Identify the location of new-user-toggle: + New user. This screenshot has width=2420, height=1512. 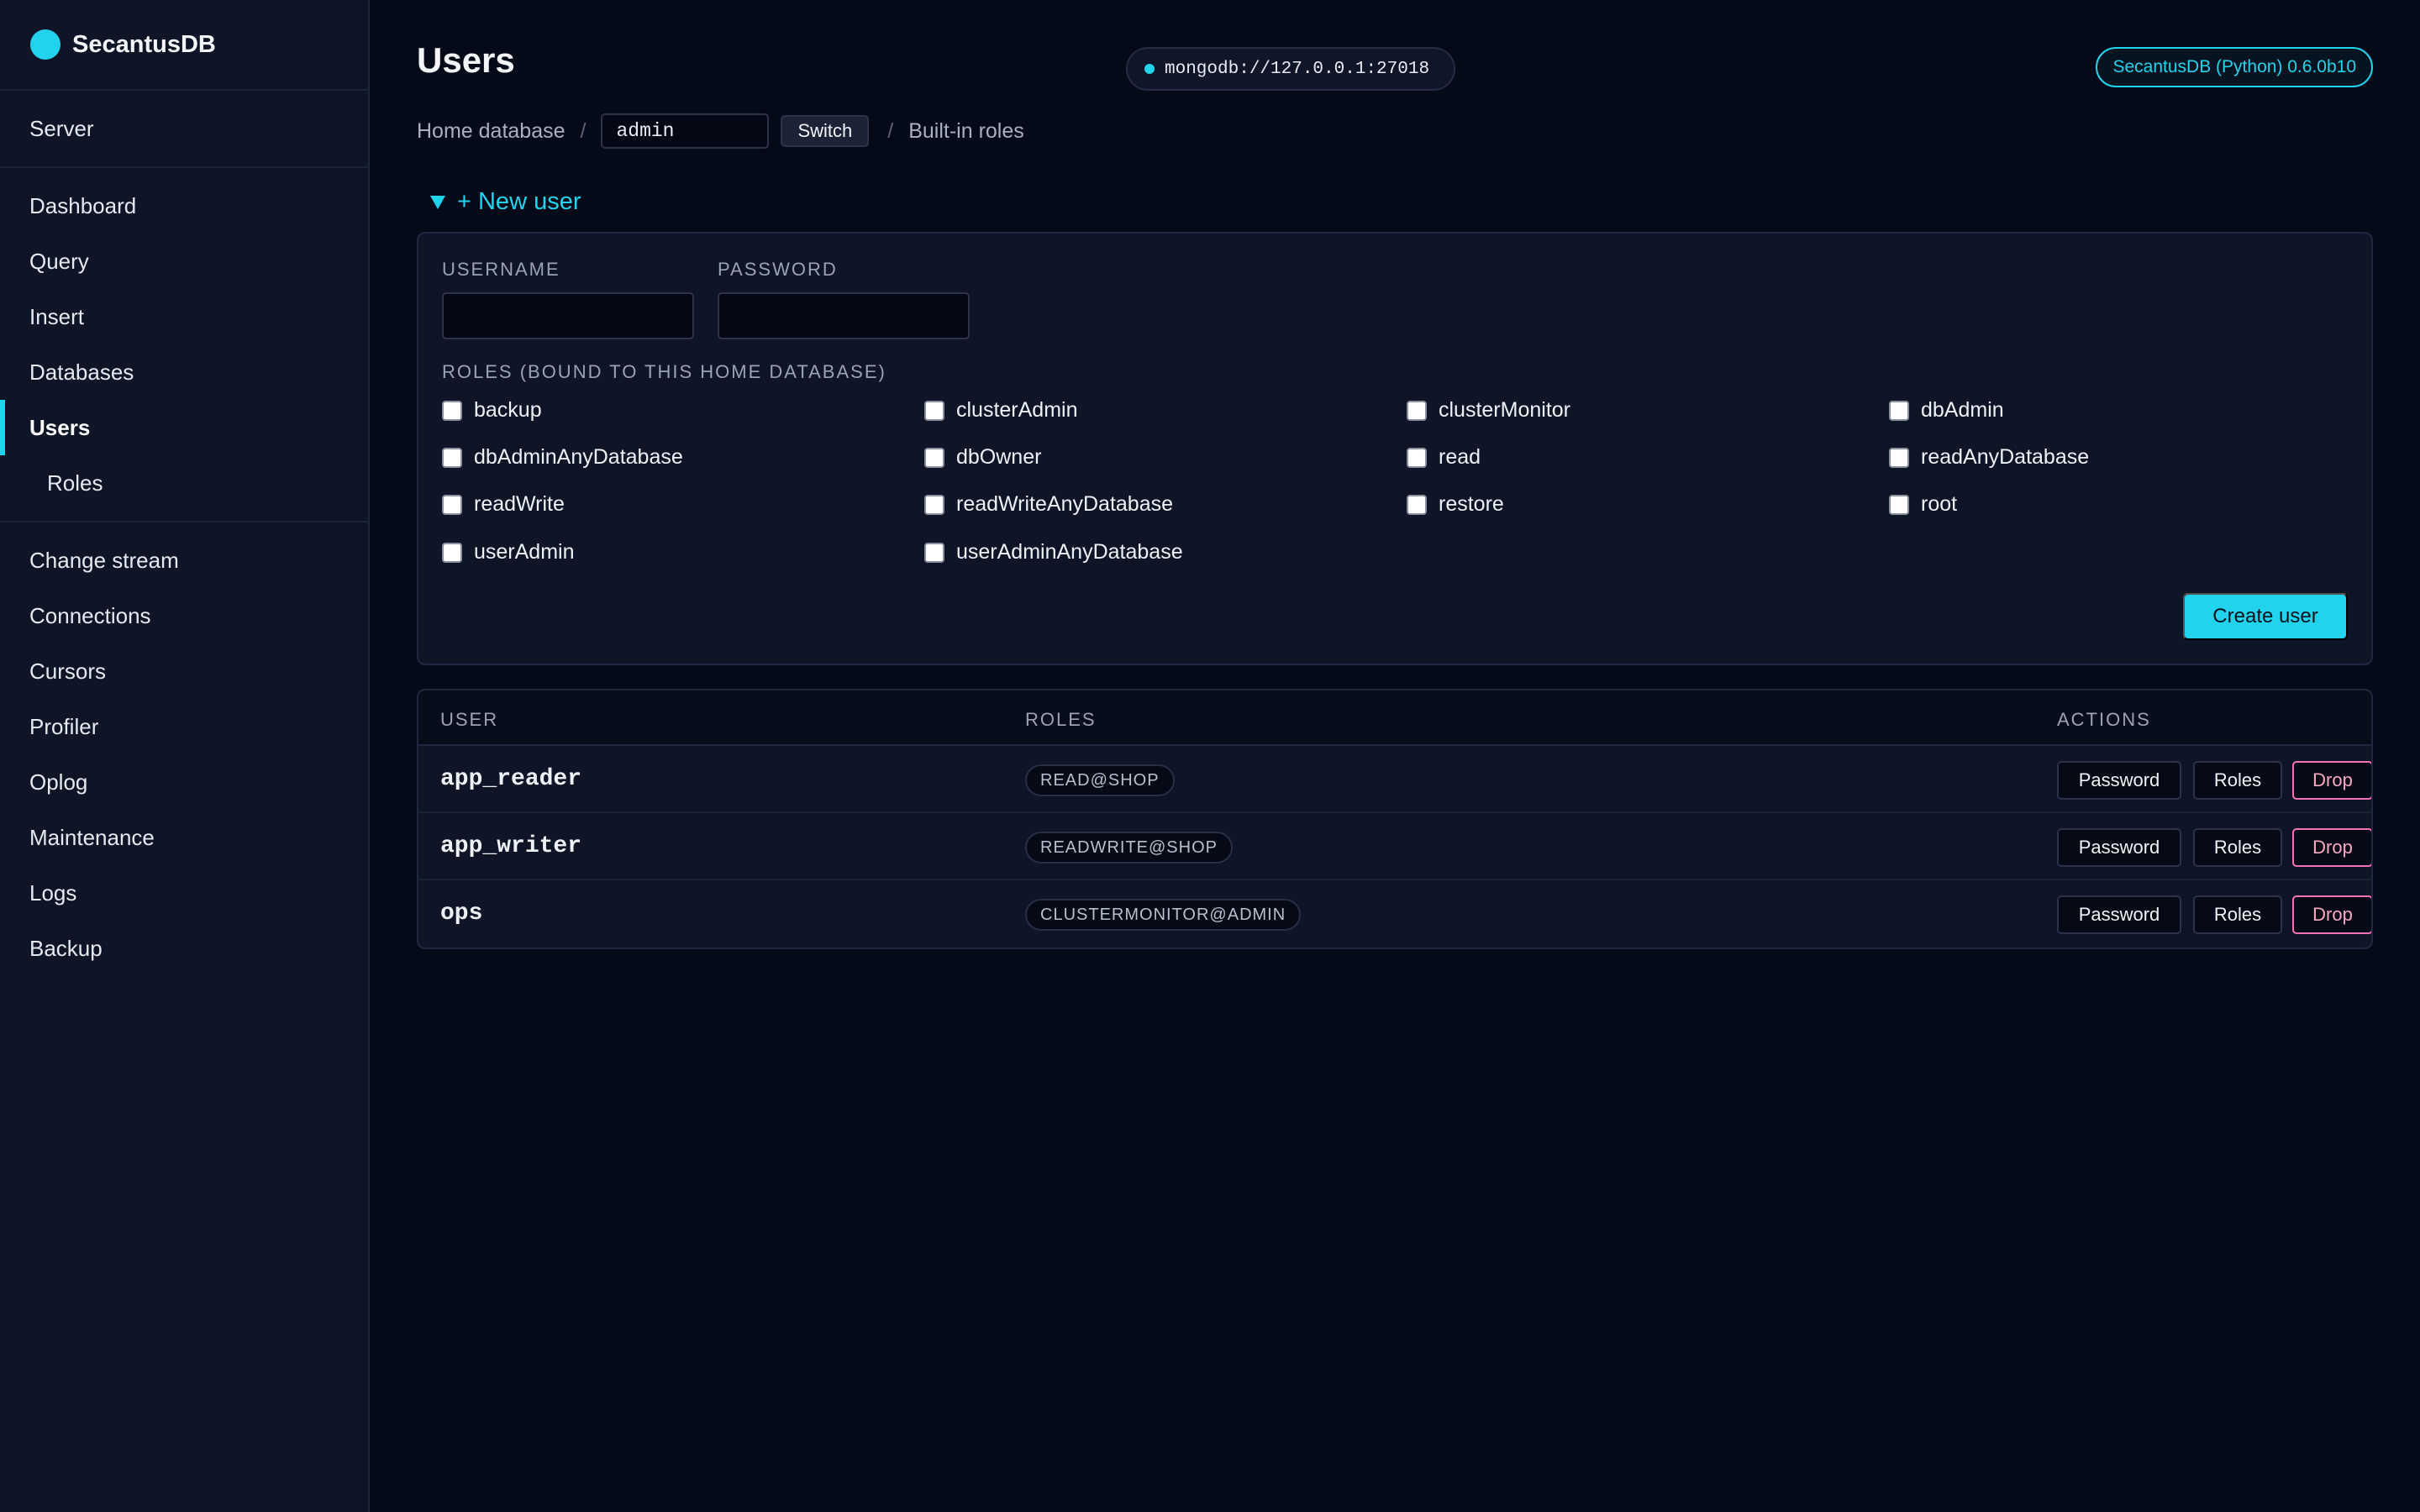
(506, 202).